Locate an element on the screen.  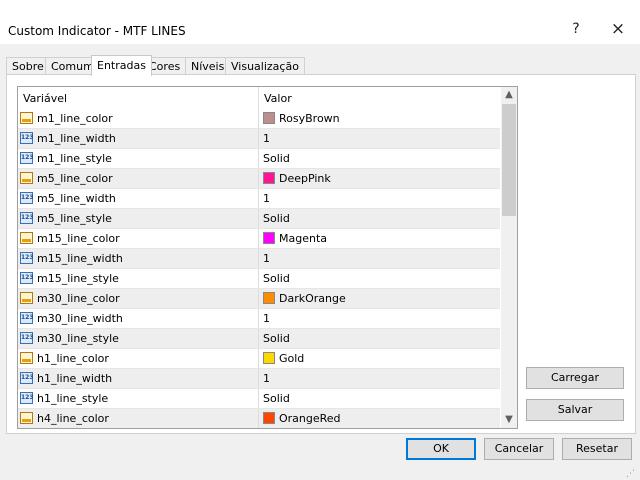
vertical-scrollbar: ▲ ▼ is located at coordinates (509, 257).